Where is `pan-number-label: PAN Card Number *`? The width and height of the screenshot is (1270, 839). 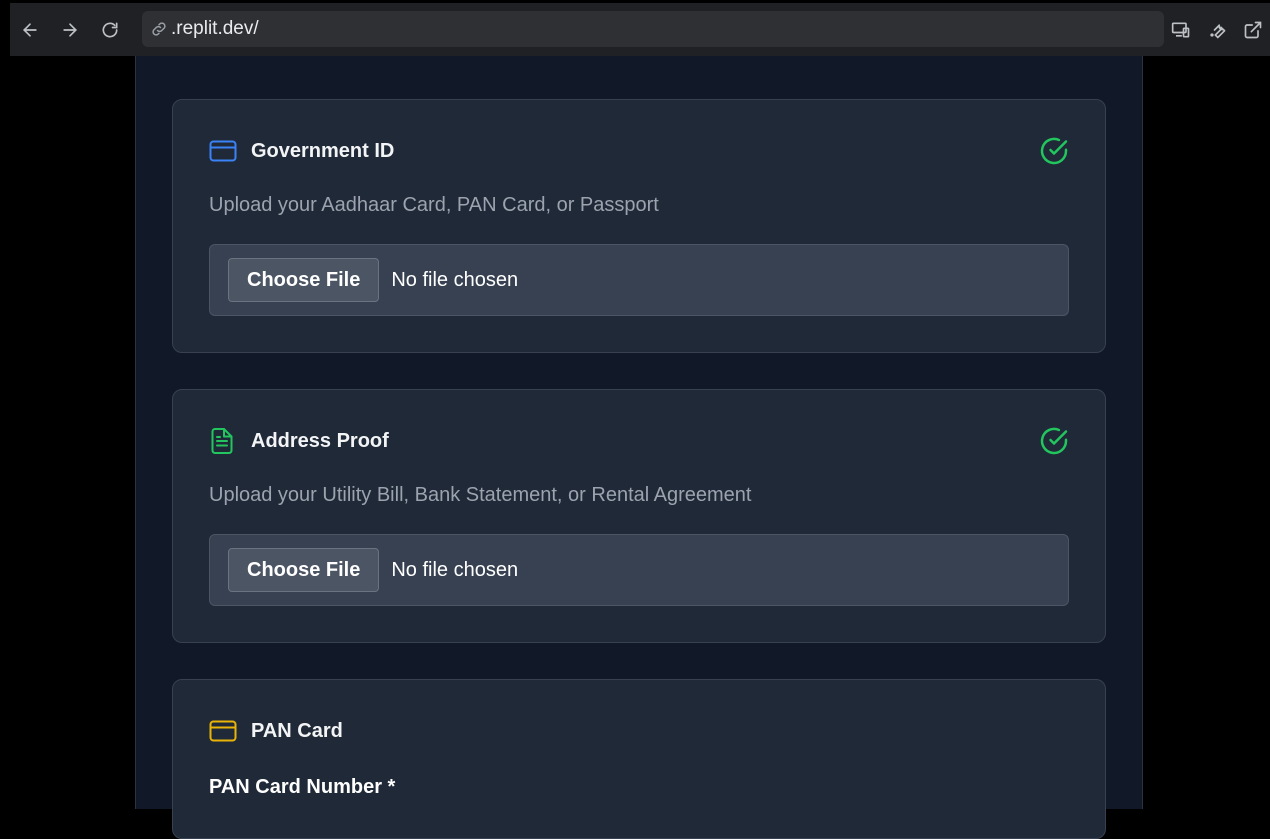
pan-number-label: PAN Card Number * is located at coordinates (302, 787).